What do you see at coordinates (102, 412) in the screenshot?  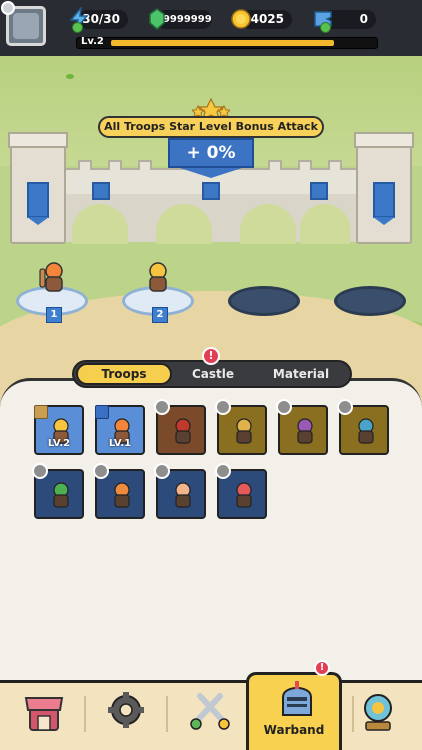 I see `crossed-swords-badge-icon` at bounding box center [102, 412].